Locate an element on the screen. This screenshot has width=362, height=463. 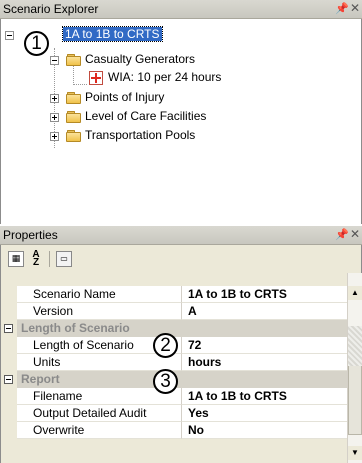
scroll-up-icon: ▲ is located at coordinates (355, 293).